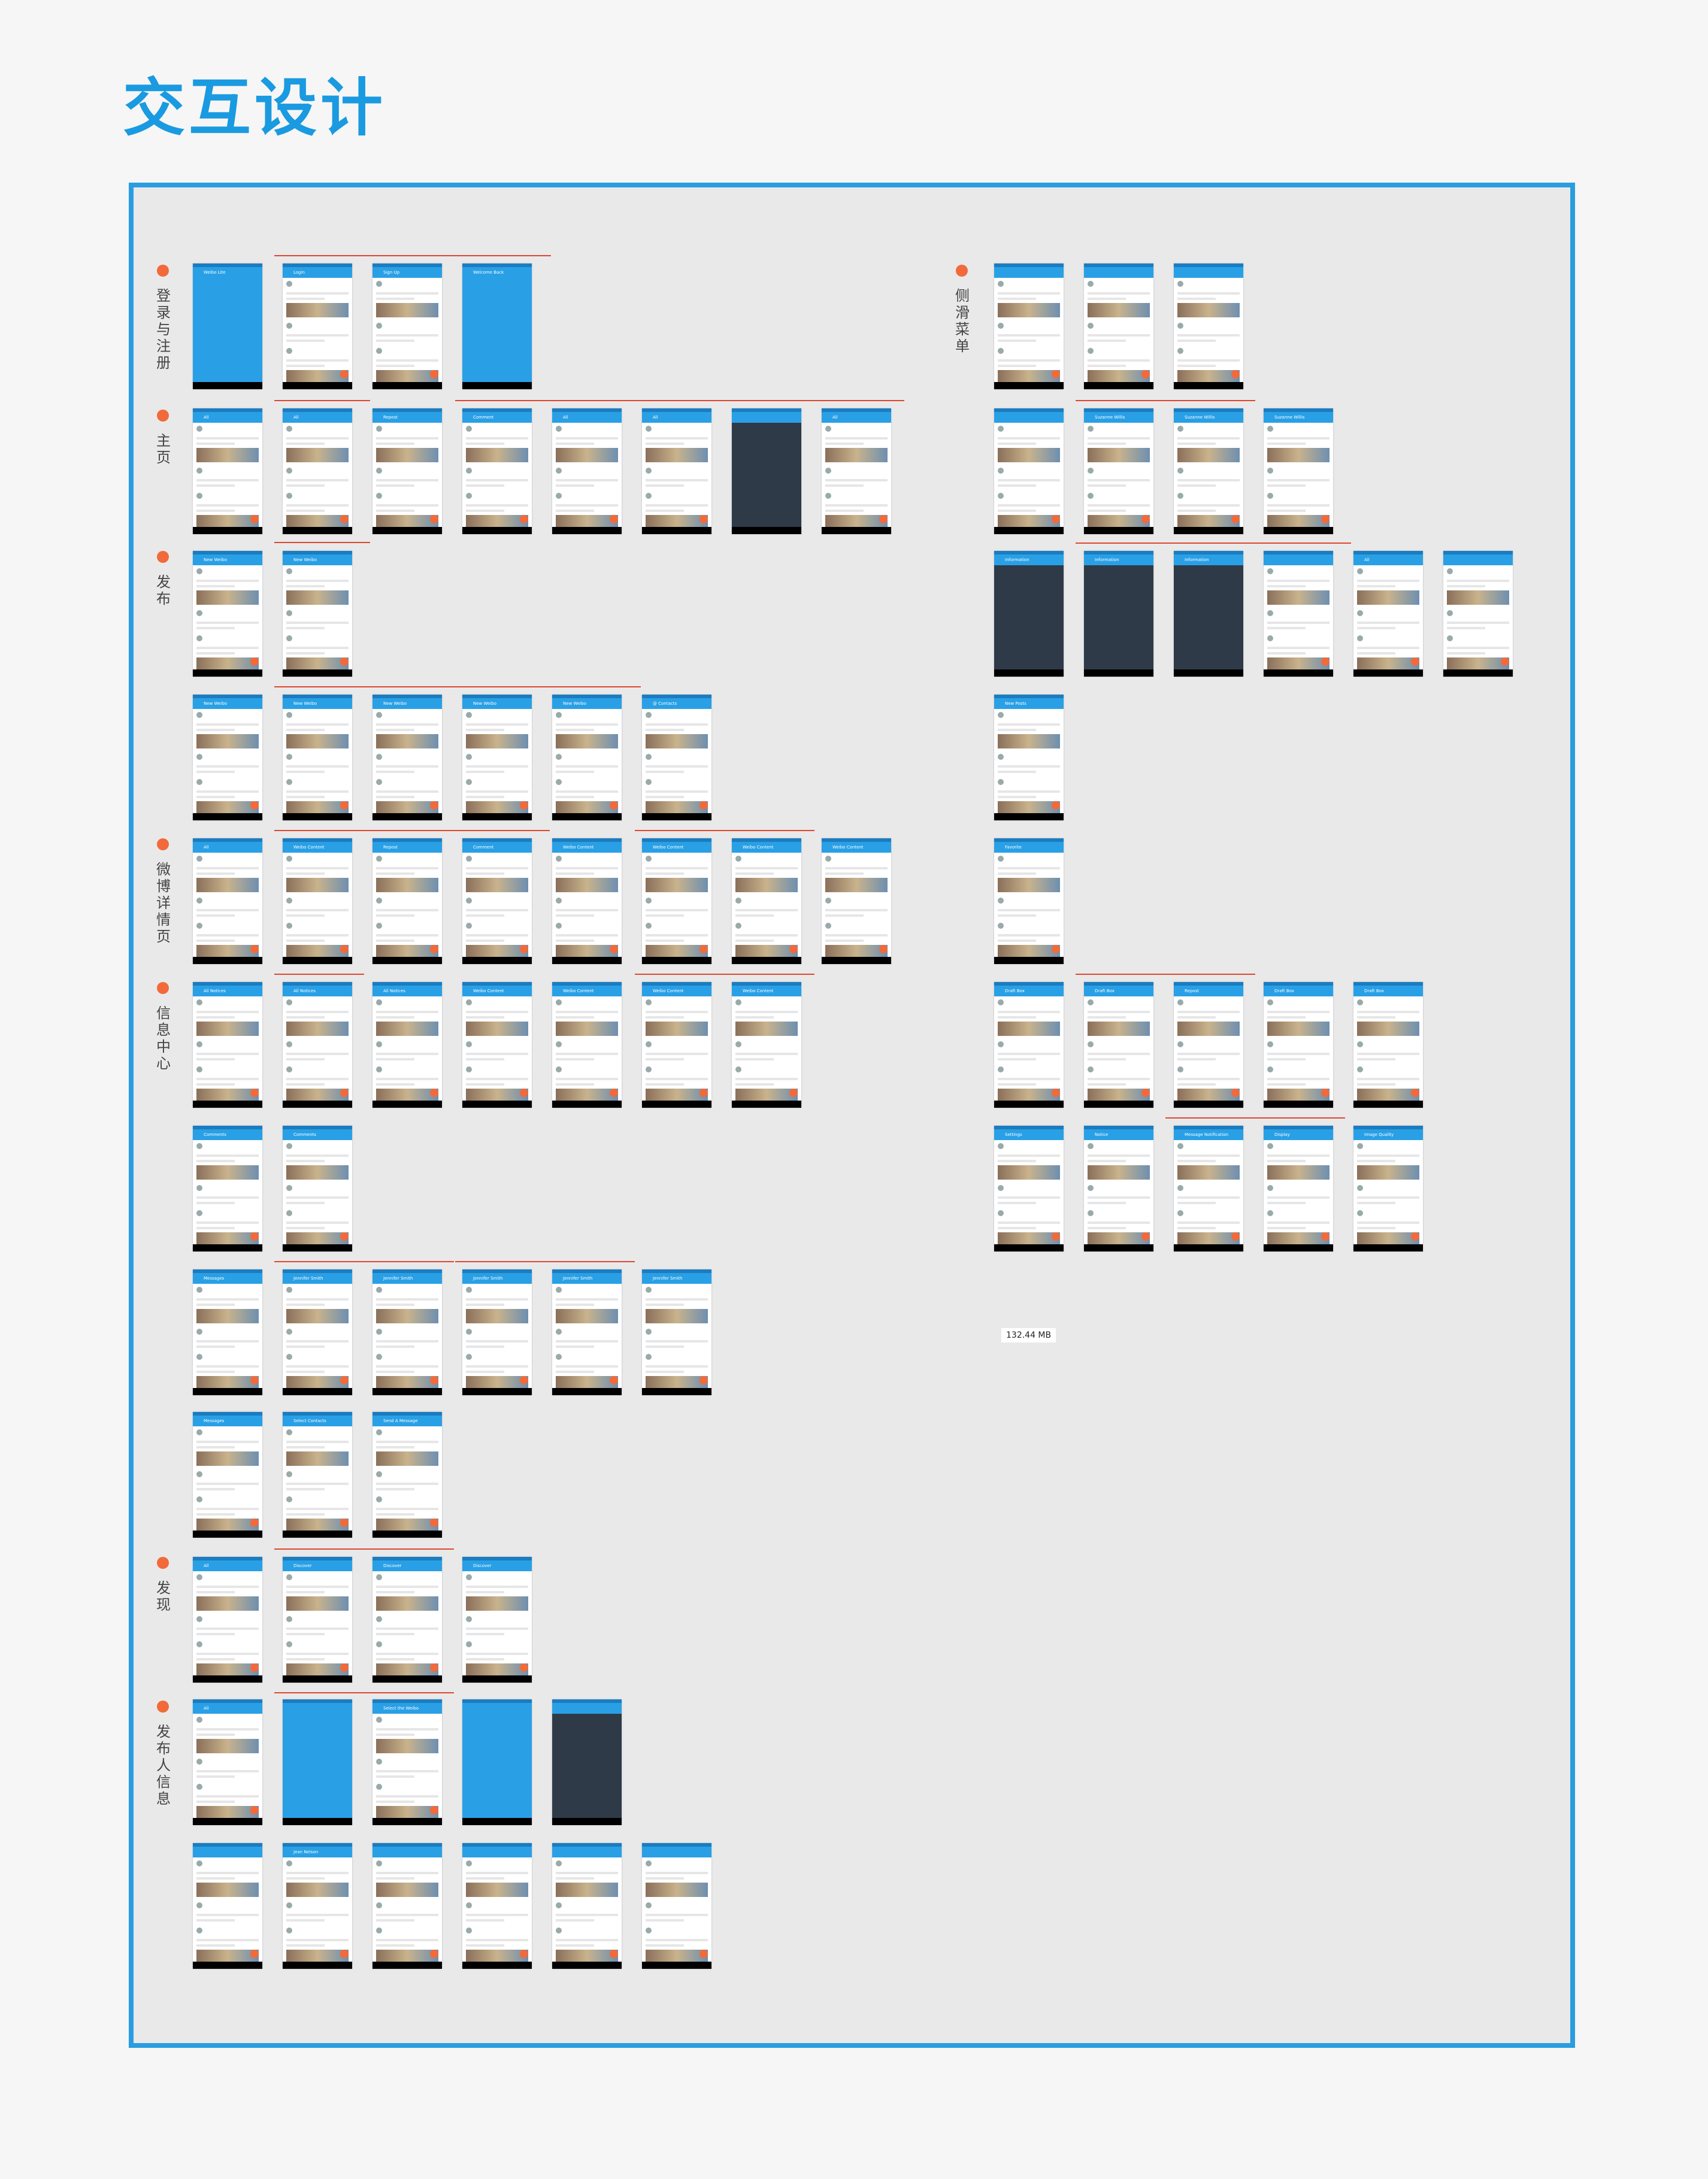 The image size is (1708, 2179). What do you see at coordinates (497, 1278) in the screenshot?
I see `app-bar: Jennifer Smith` at bounding box center [497, 1278].